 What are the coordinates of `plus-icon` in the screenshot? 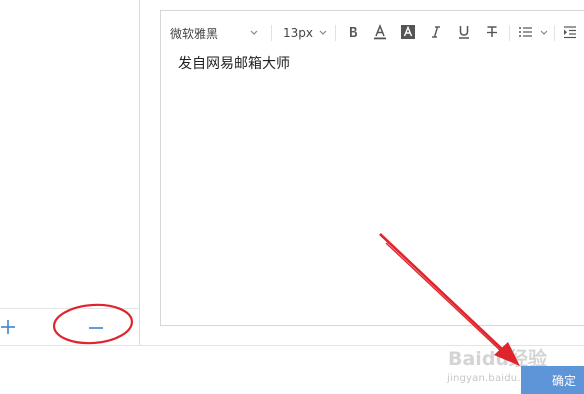 It's located at (8, 327).